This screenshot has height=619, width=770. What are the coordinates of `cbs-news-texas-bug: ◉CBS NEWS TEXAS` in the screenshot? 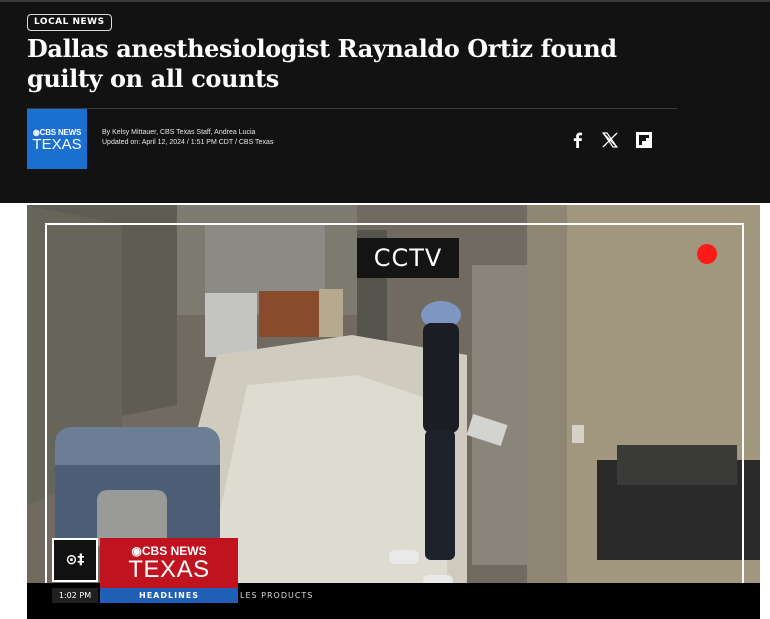 It's located at (169, 563).